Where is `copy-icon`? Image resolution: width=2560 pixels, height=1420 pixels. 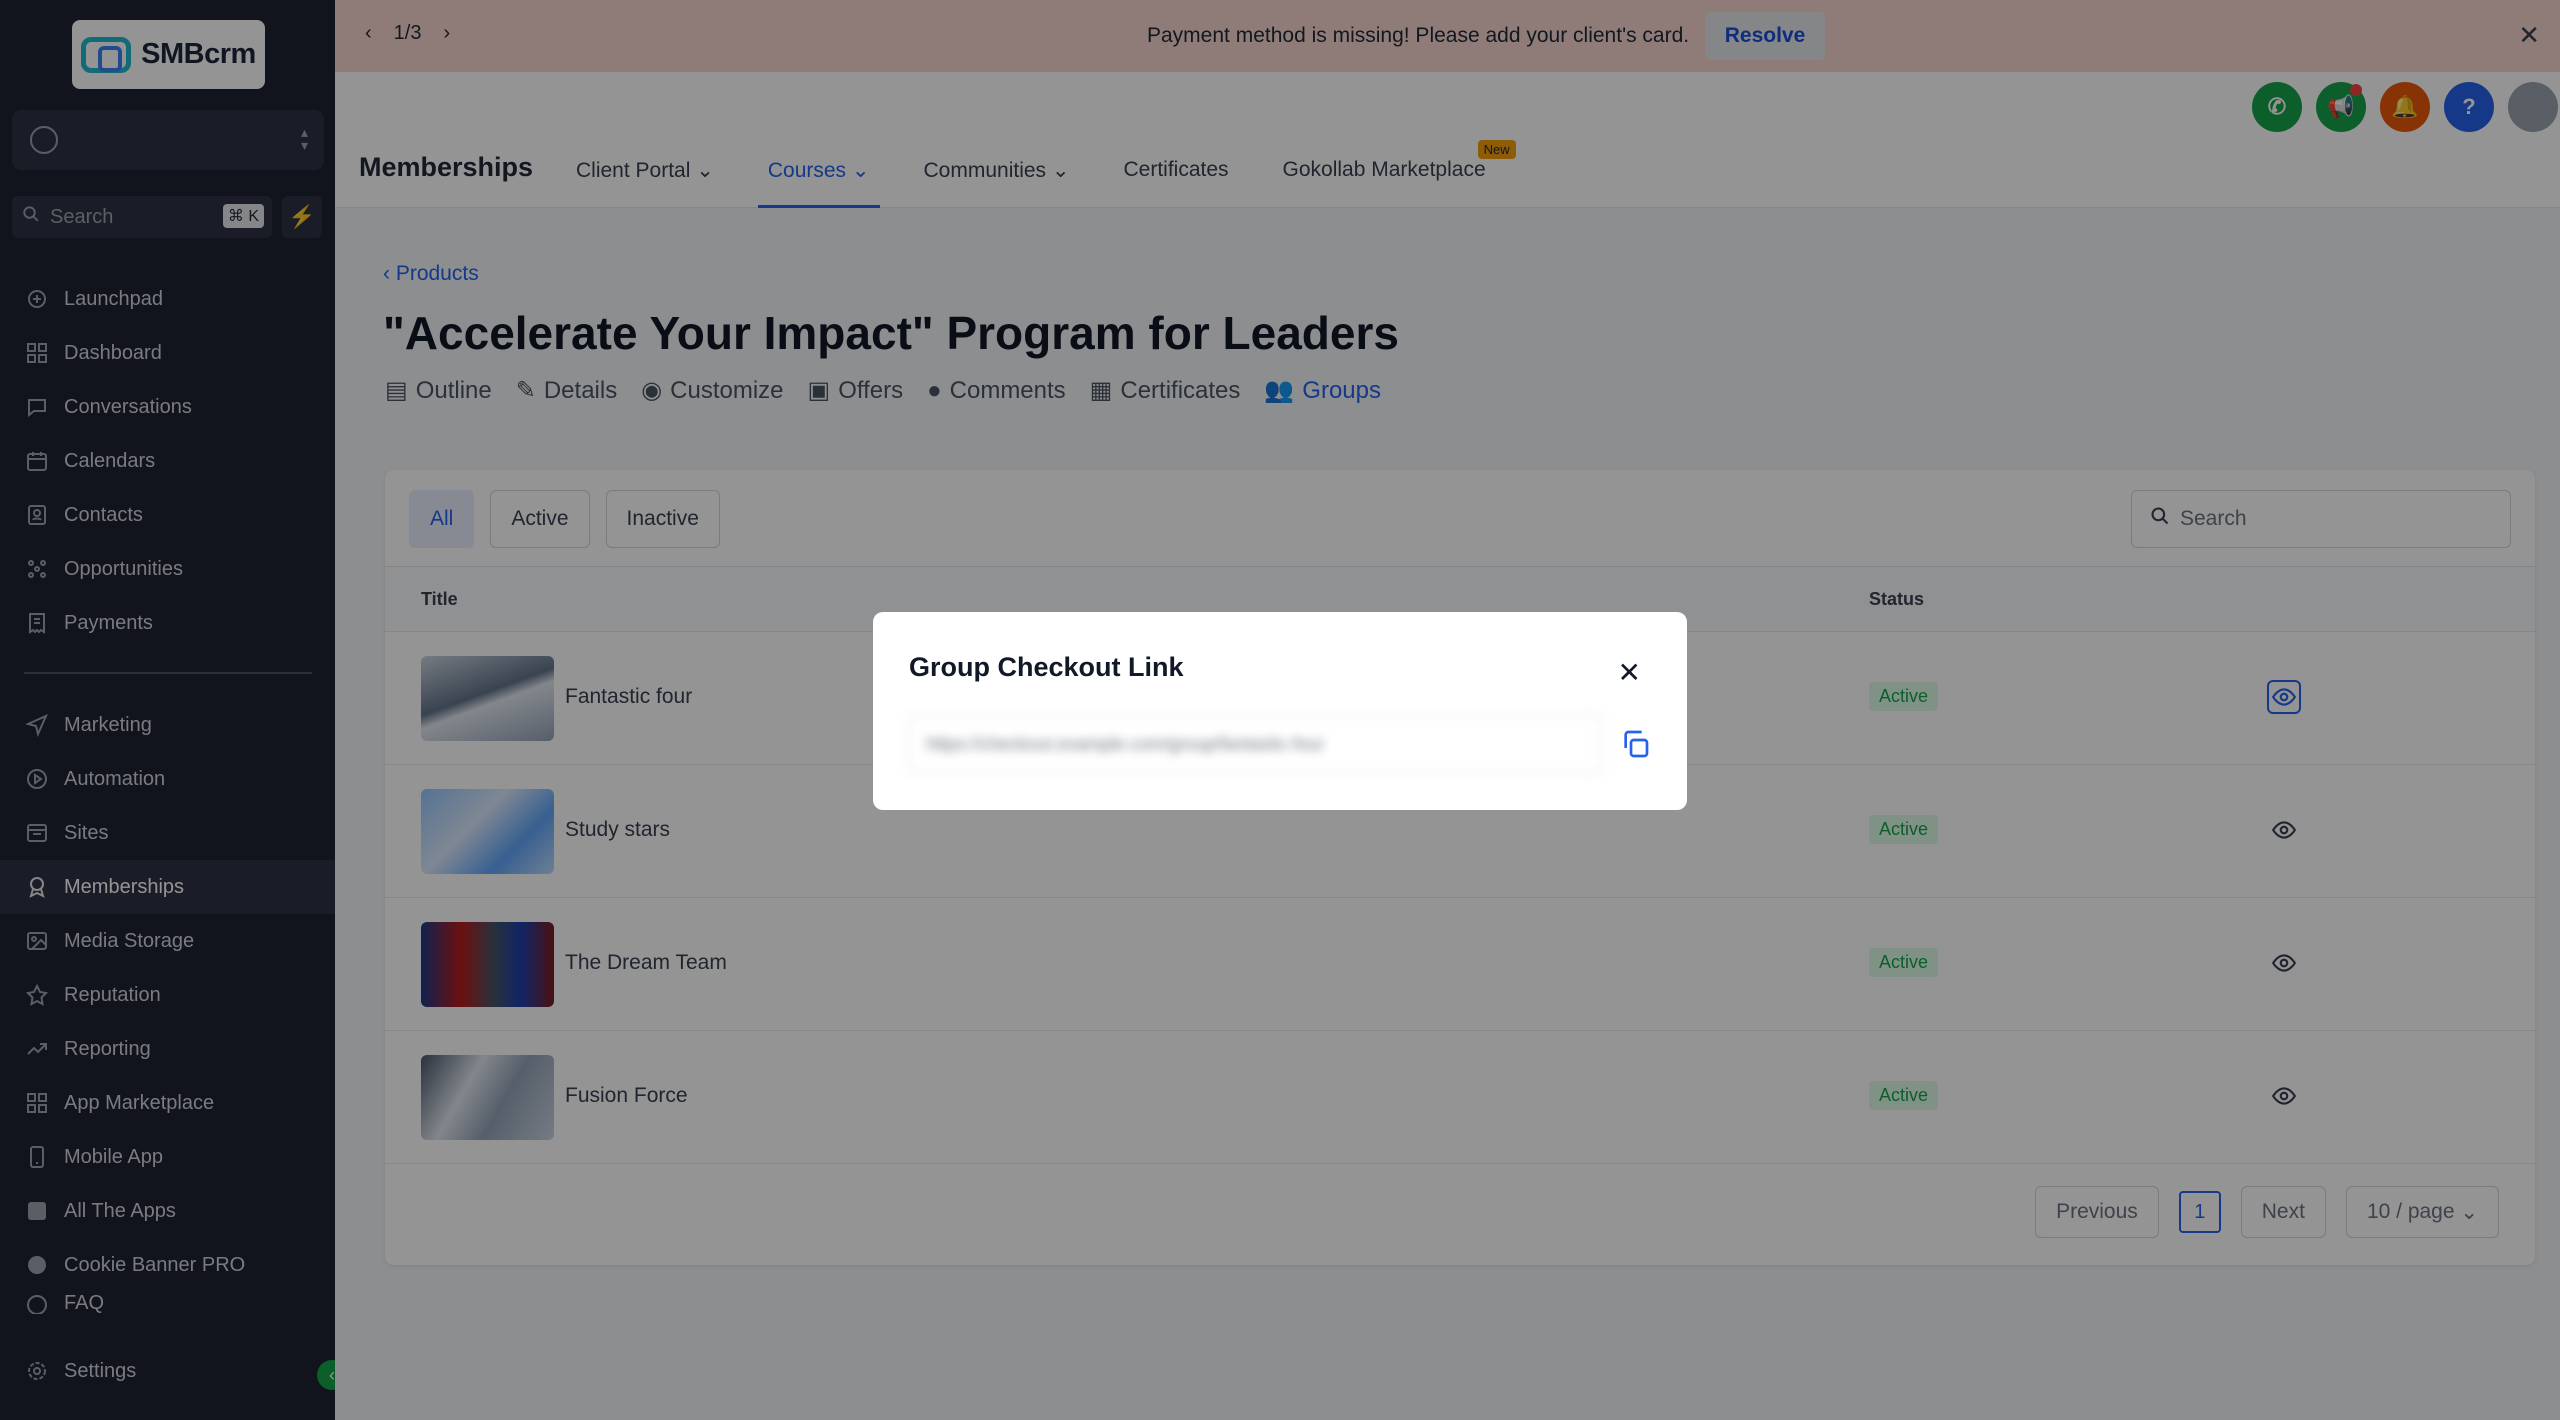 copy-icon is located at coordinates (1635, 744).